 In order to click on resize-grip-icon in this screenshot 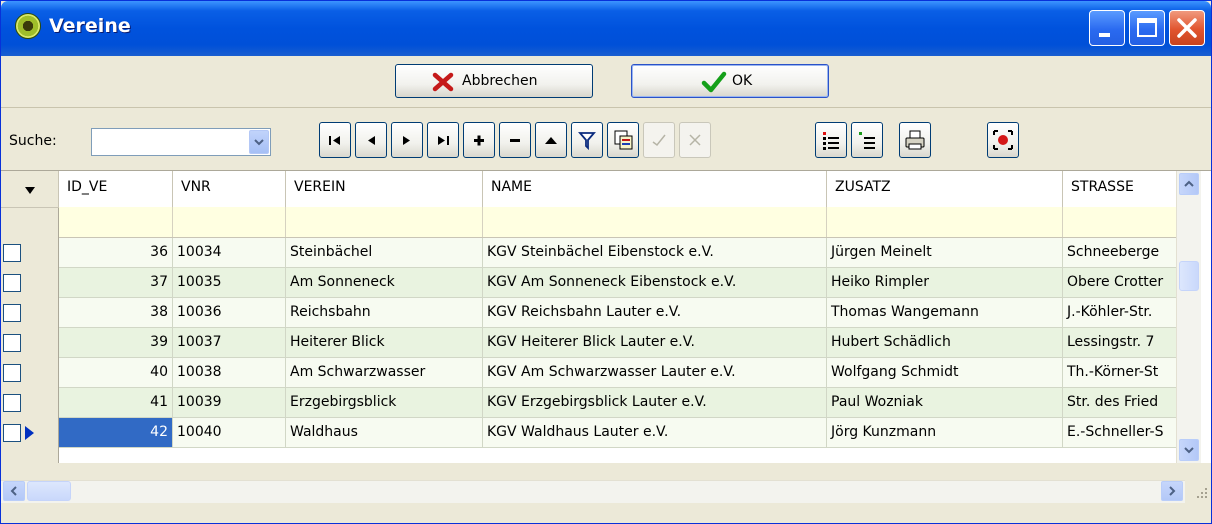, I will do `click(1199, 490)`.